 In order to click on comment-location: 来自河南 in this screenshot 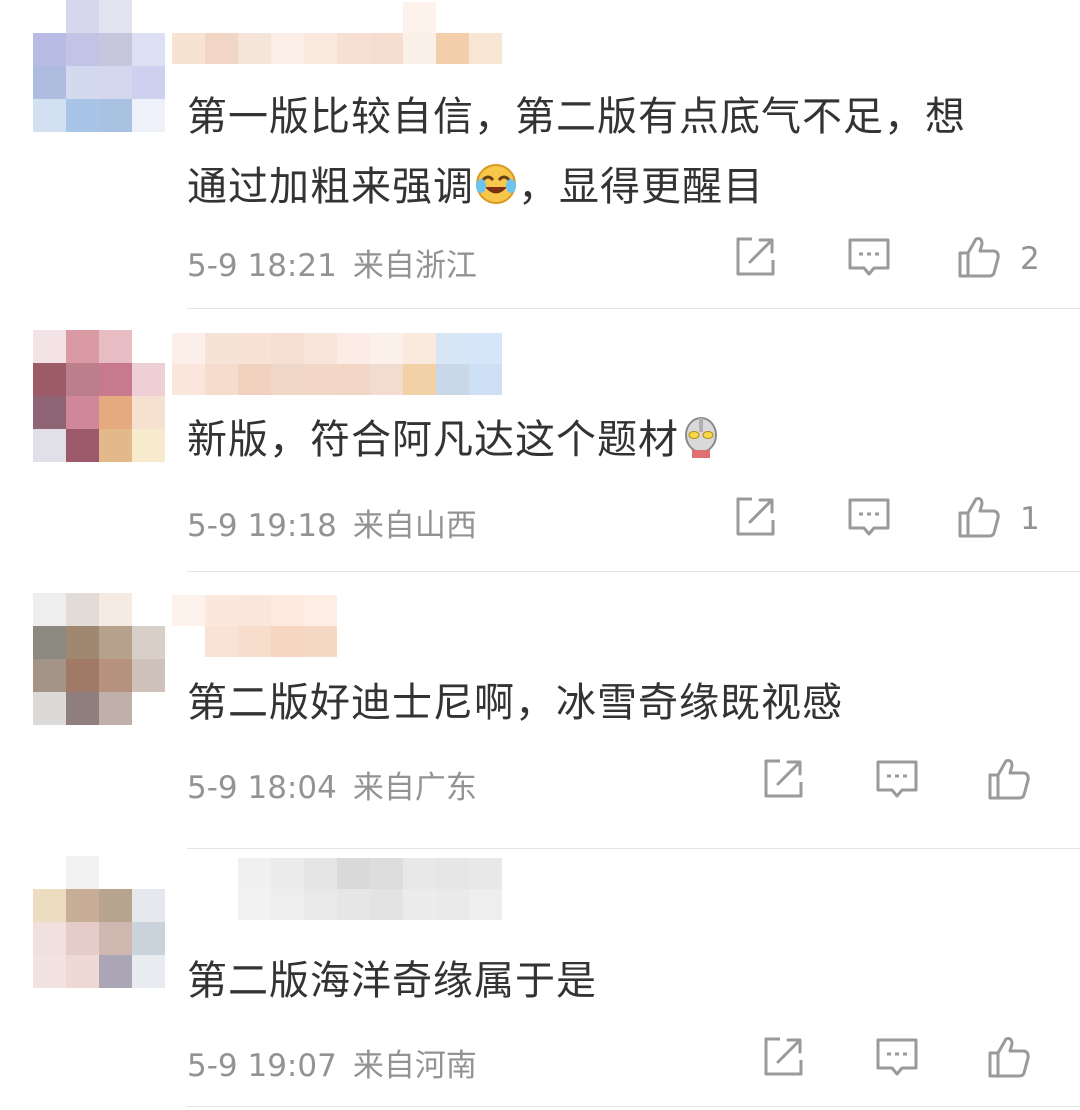, I will do `click(414, 1066)`.